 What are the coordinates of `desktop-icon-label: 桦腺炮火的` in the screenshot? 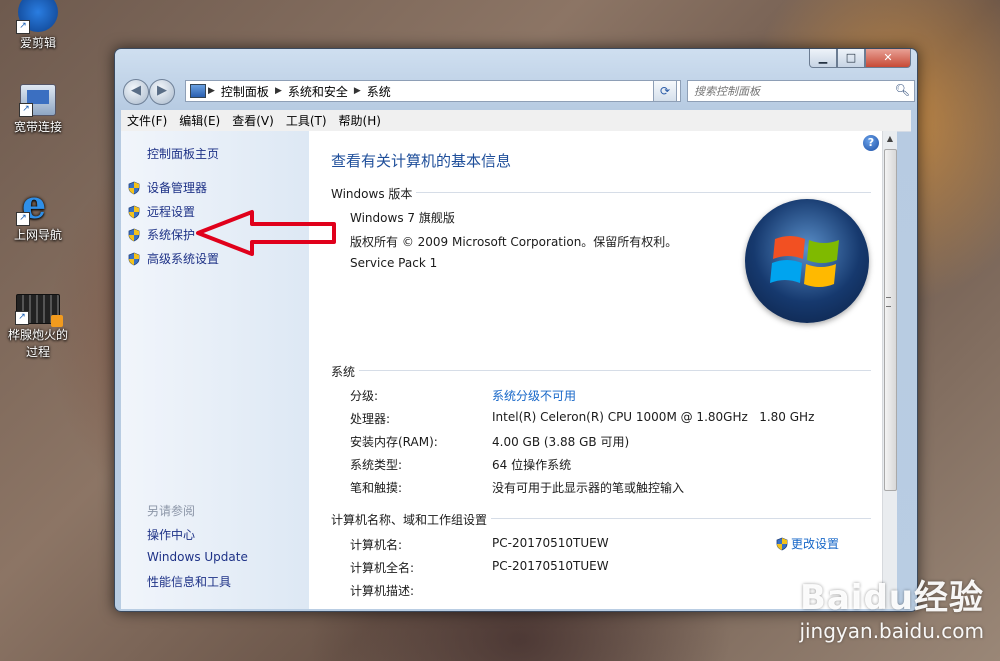 It's located at (37, 335).